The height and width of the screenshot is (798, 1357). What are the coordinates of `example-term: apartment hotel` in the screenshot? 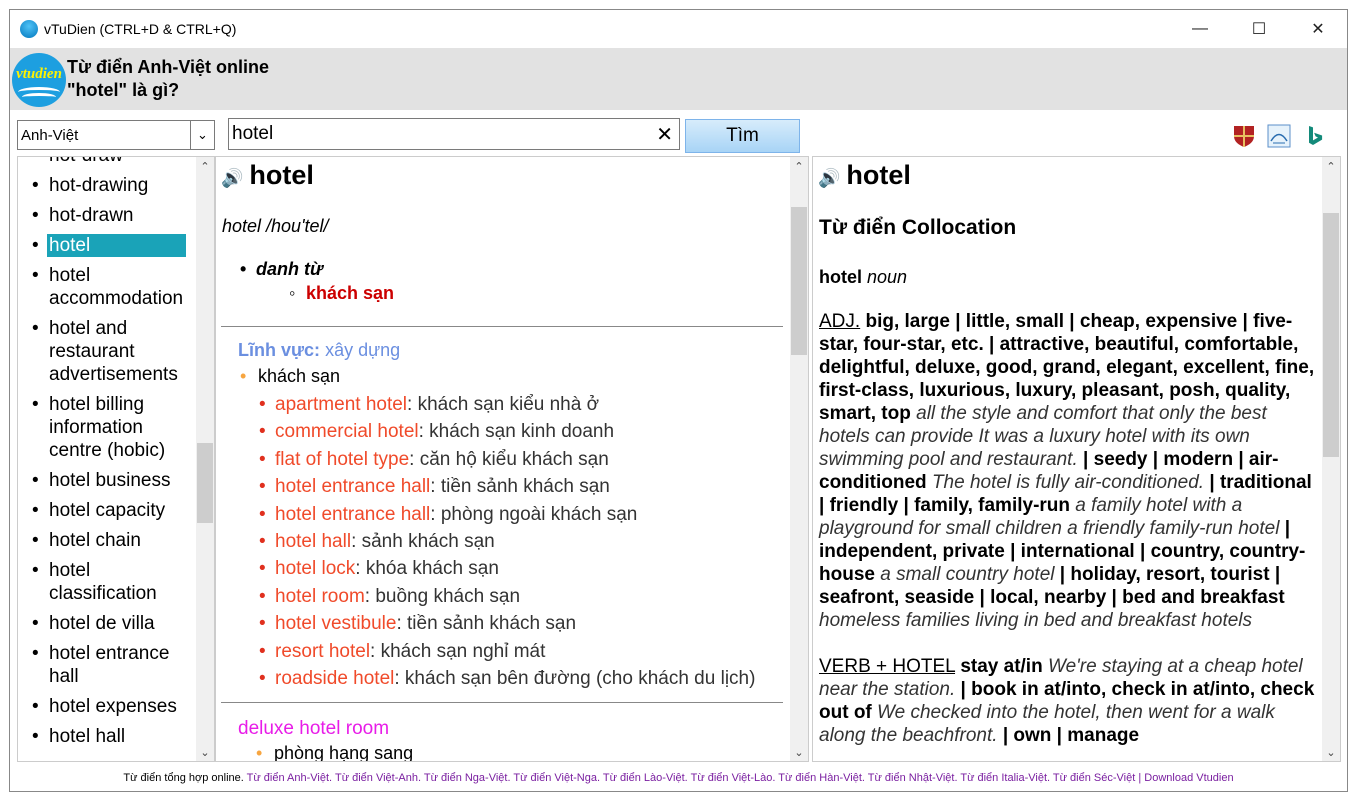 It's located at (341, 404).